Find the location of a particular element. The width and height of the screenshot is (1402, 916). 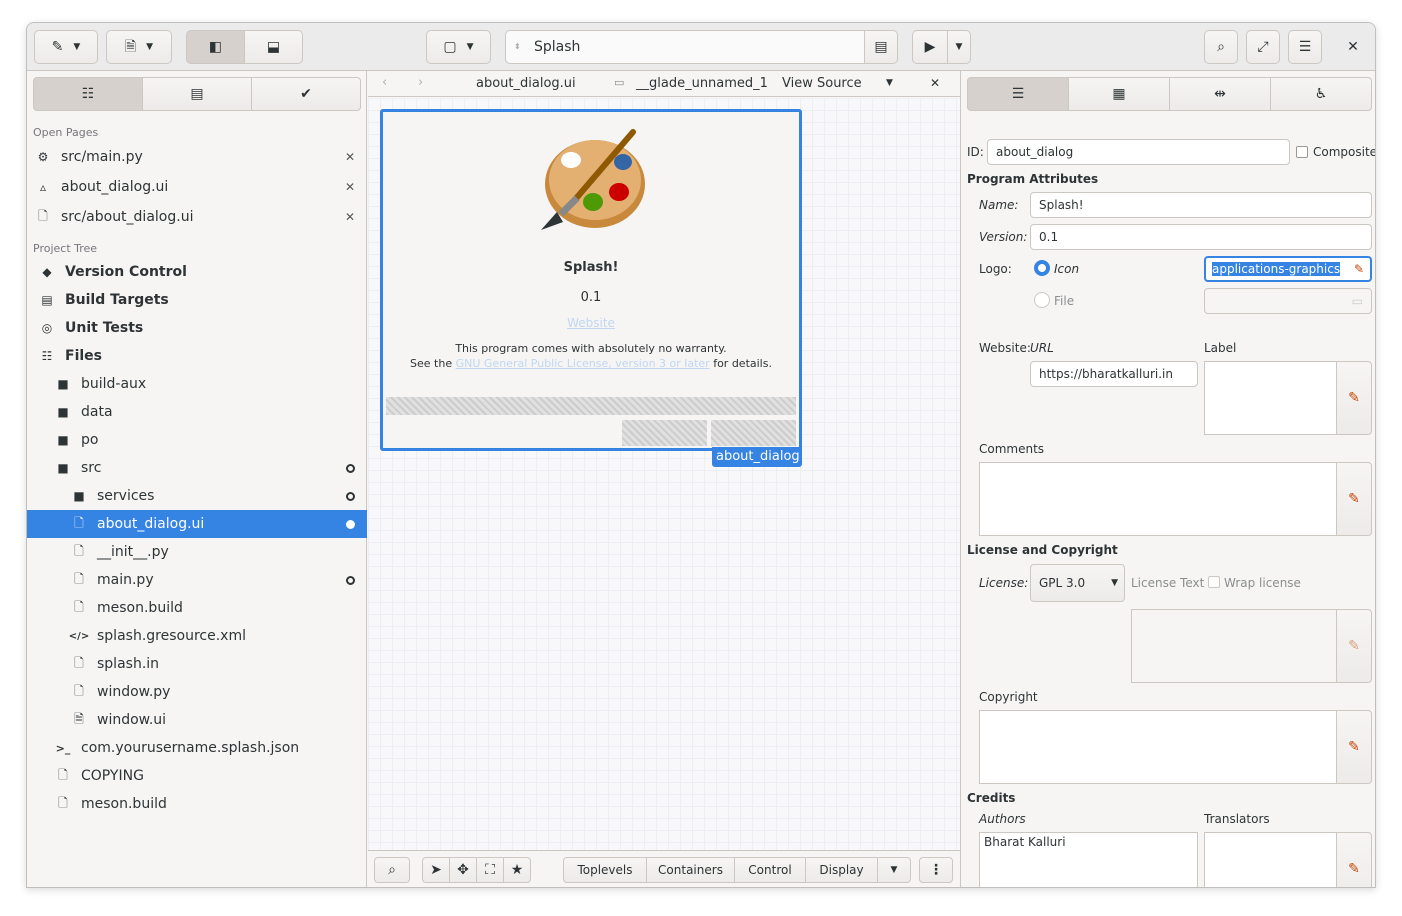

back-icon: ‹ is located at coordinates (384, 82).